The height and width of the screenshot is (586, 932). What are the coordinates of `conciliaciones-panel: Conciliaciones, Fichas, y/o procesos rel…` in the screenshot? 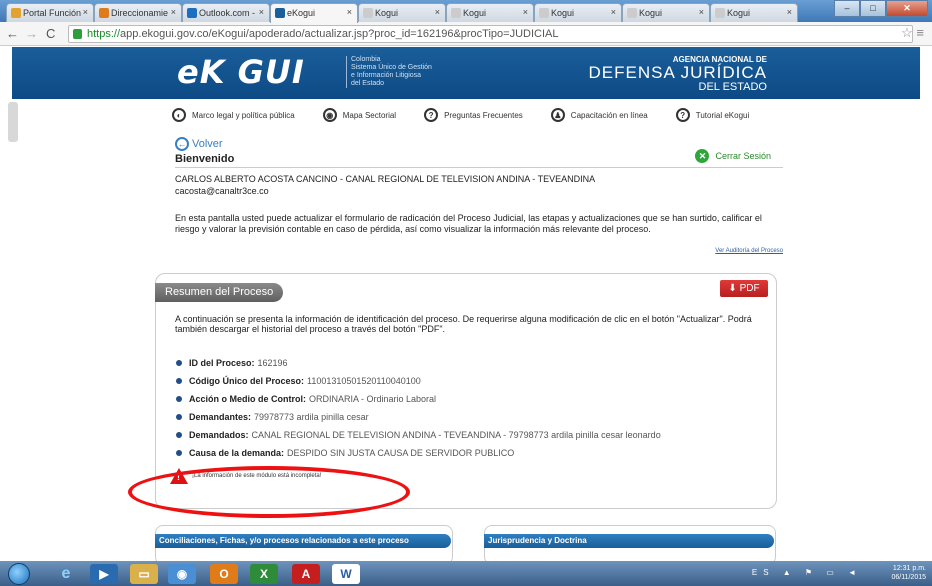 It's located at (304, 543).